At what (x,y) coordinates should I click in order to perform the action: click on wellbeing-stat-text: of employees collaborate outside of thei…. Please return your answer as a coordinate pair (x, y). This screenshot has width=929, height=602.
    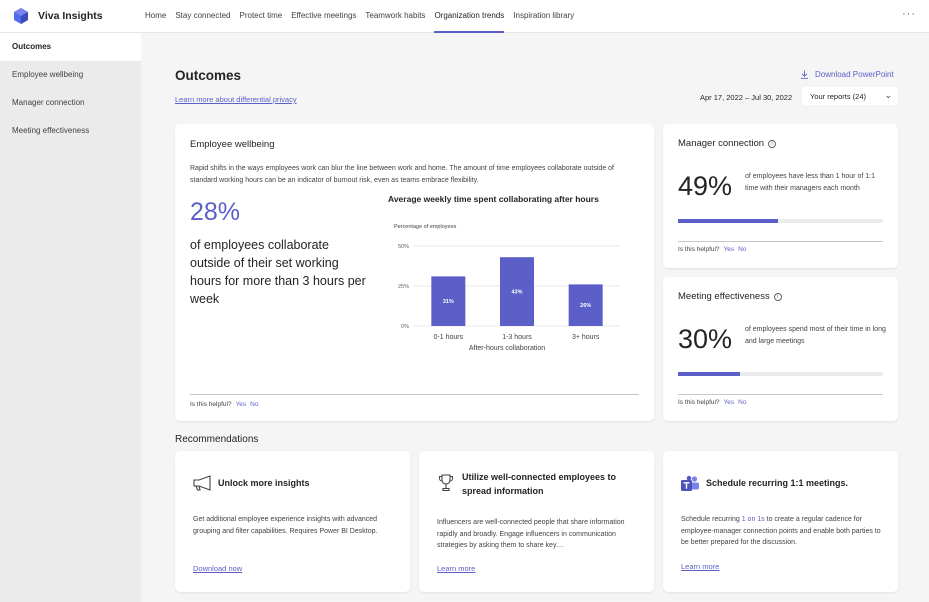
    Looking at the image, I should click on (278, 272).